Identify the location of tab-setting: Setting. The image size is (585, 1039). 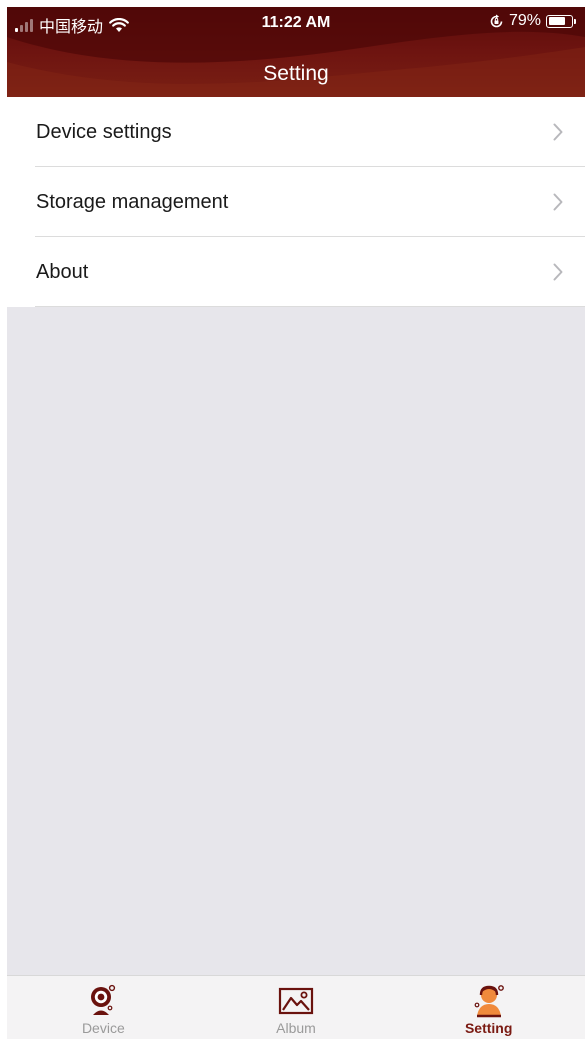
(488, 1007).